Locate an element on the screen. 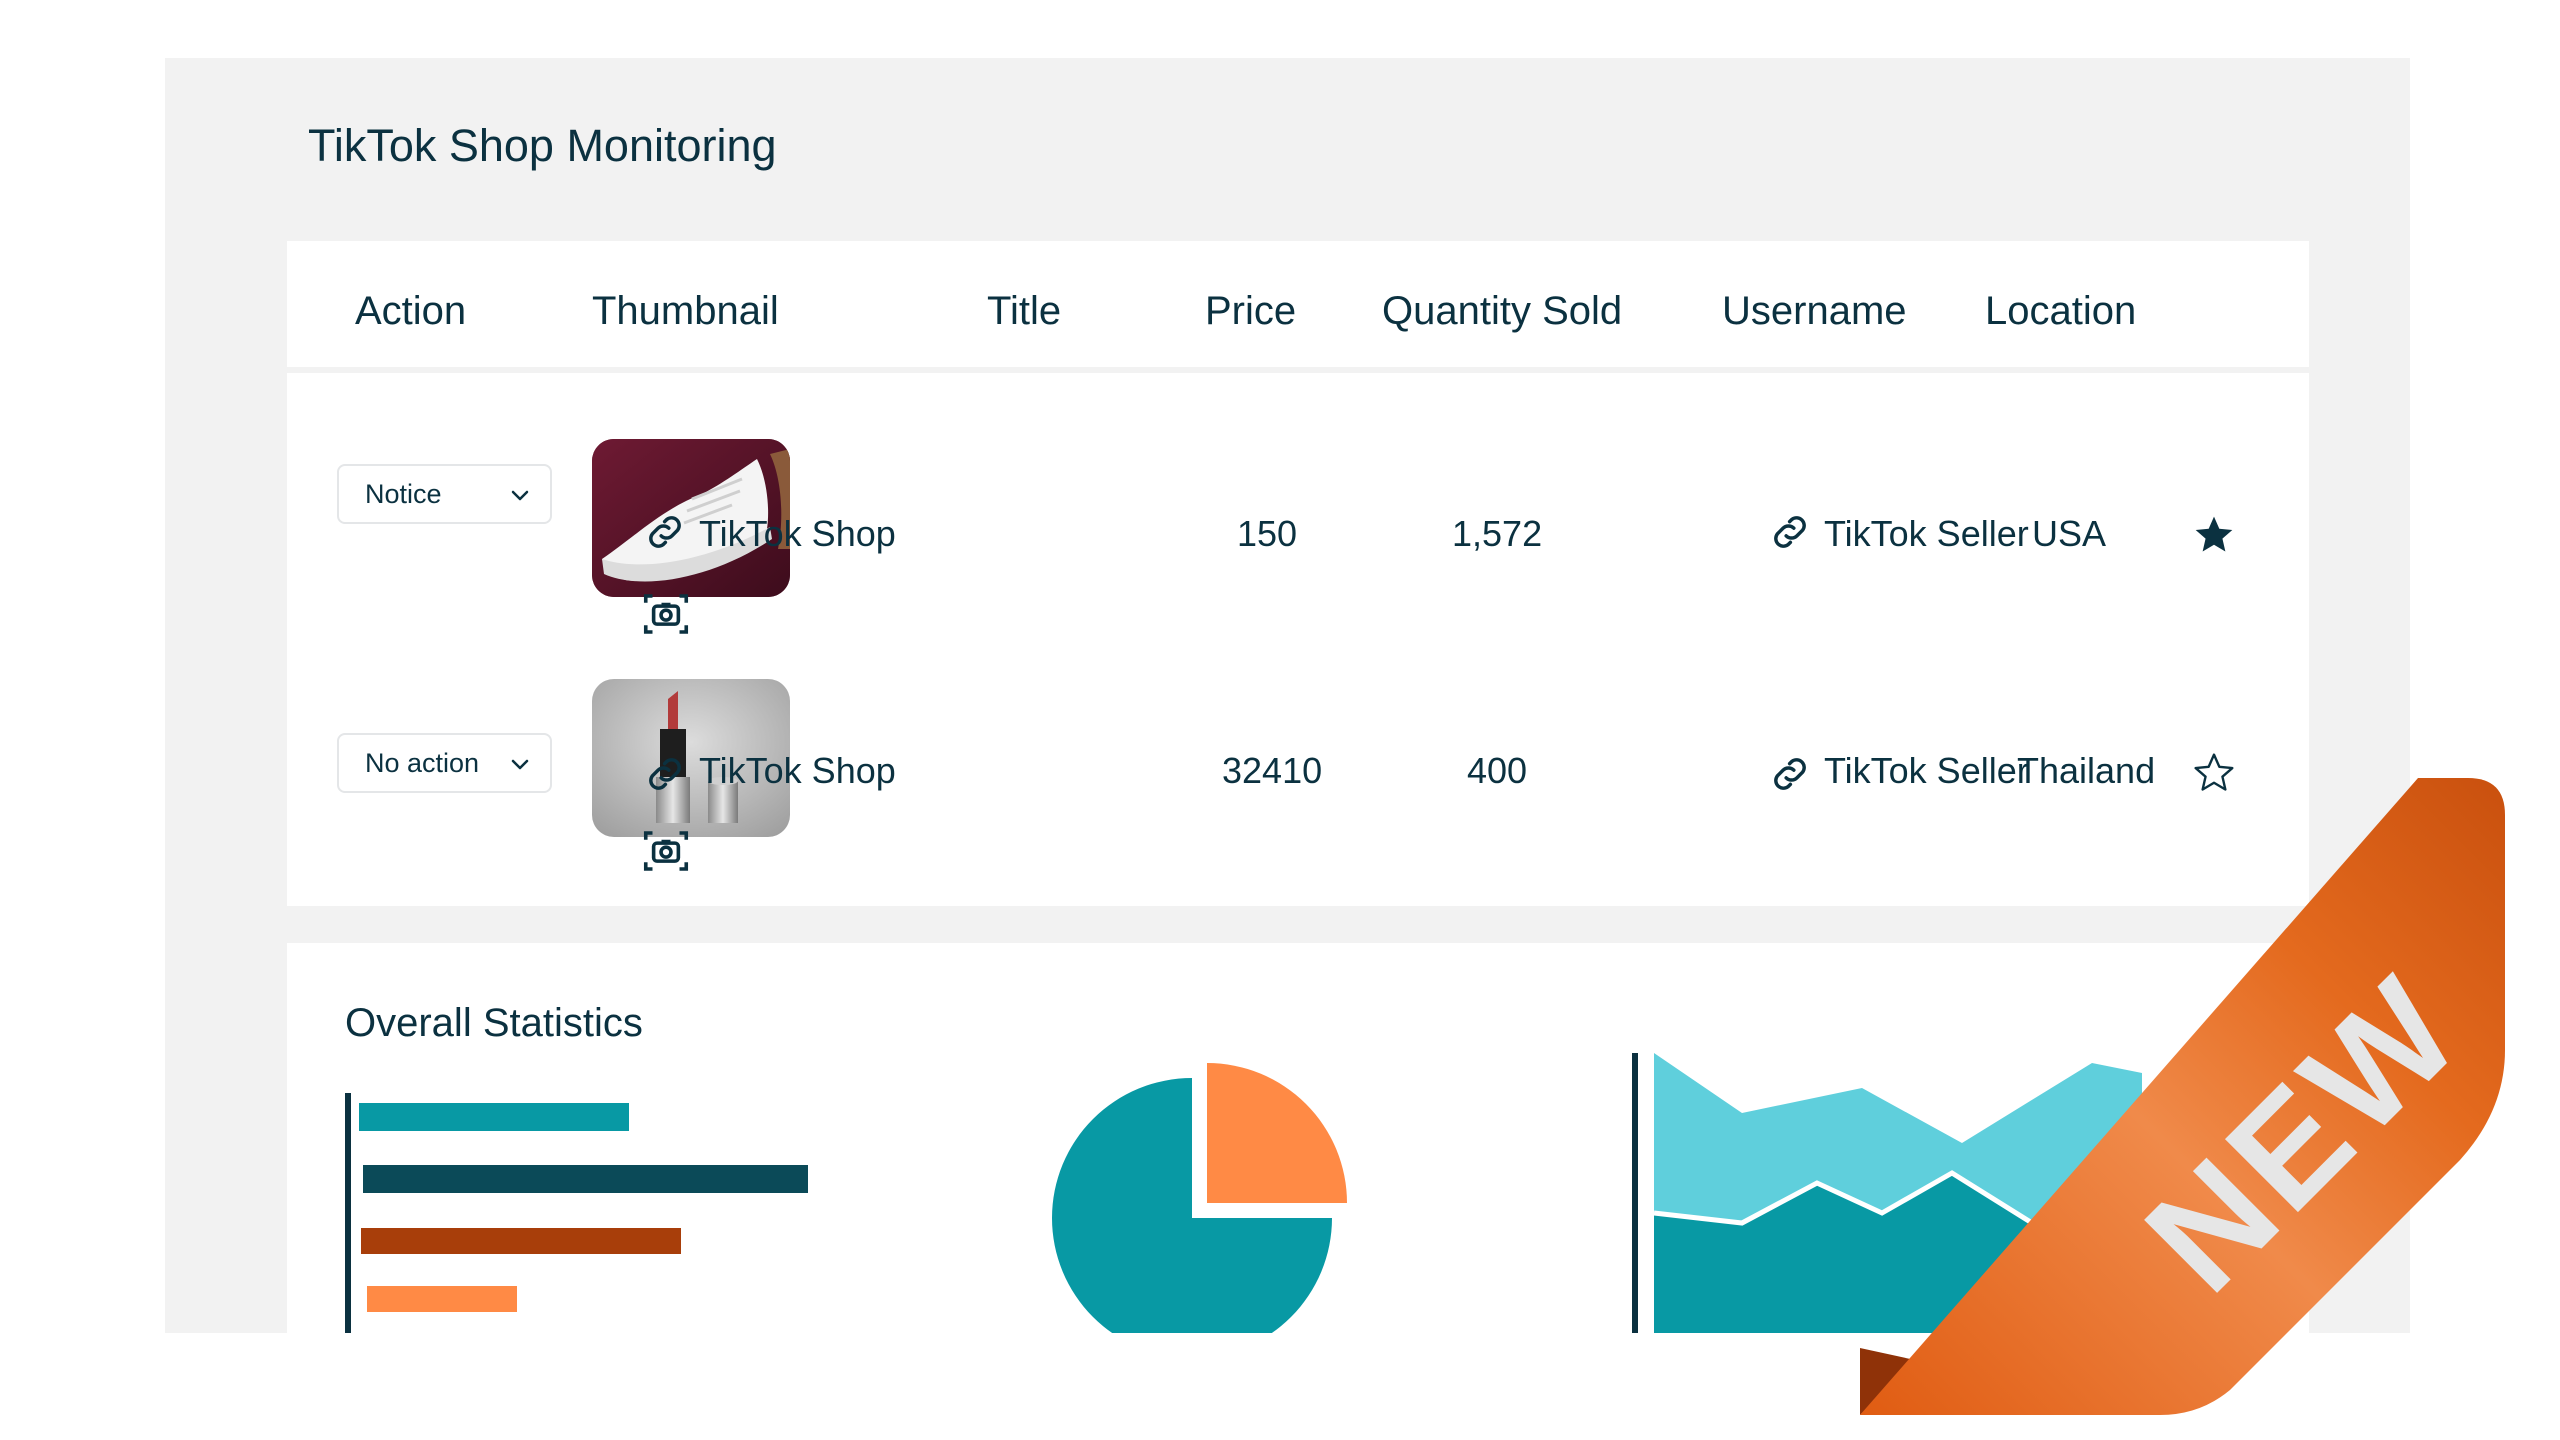 The image size is (2560, 1440). star-filled-icon is located at coordinates (2214, 535).